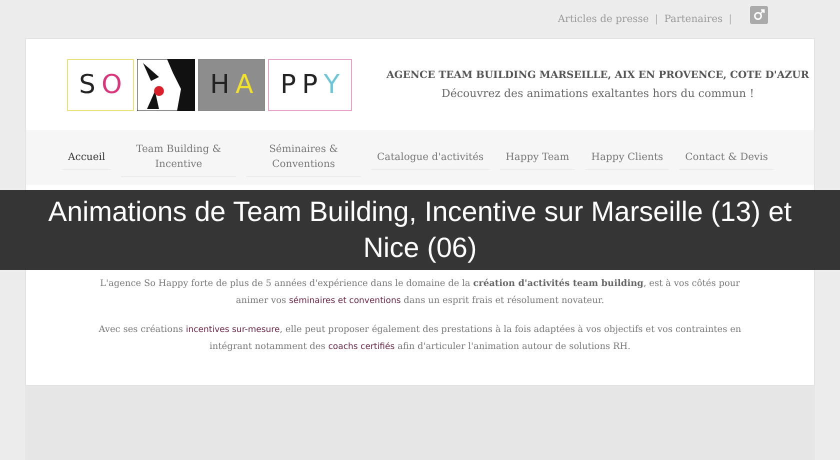 Image resolution: width=840 pixels, height=460 pixels. What do you see at coordinates (598, 75) in the screenshot?
I see `header-title: AGENCE TEAM BUILDING MARSEILLE, AIX EN PROVENCE, COTE D'AZUR` at bounding box center [598, 75].